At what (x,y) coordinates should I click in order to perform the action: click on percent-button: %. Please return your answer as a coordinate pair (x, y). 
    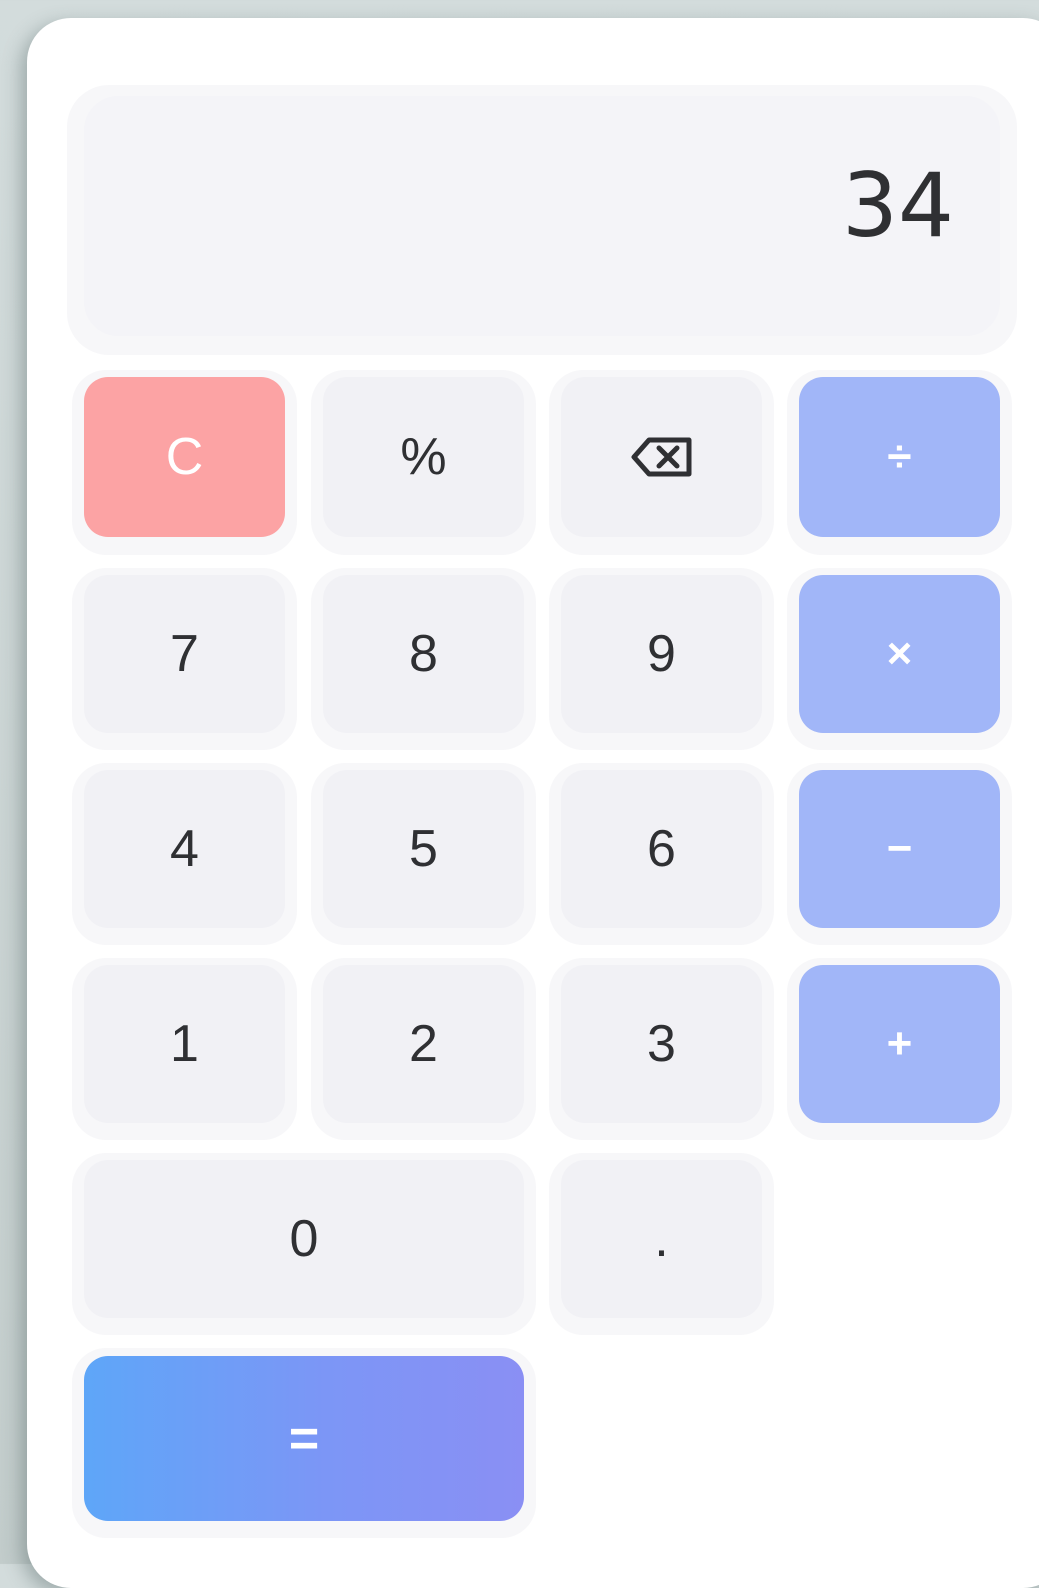
    Looking at the image, I should click on (423, 457).